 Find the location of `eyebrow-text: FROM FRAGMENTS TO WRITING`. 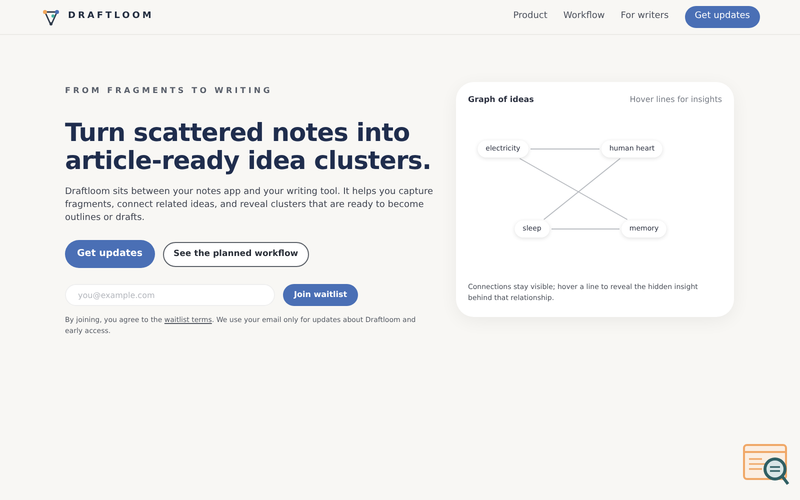

eyebrow-text: FROM FRAGMENTS TO WRITING is located at coordinates (169, 91).